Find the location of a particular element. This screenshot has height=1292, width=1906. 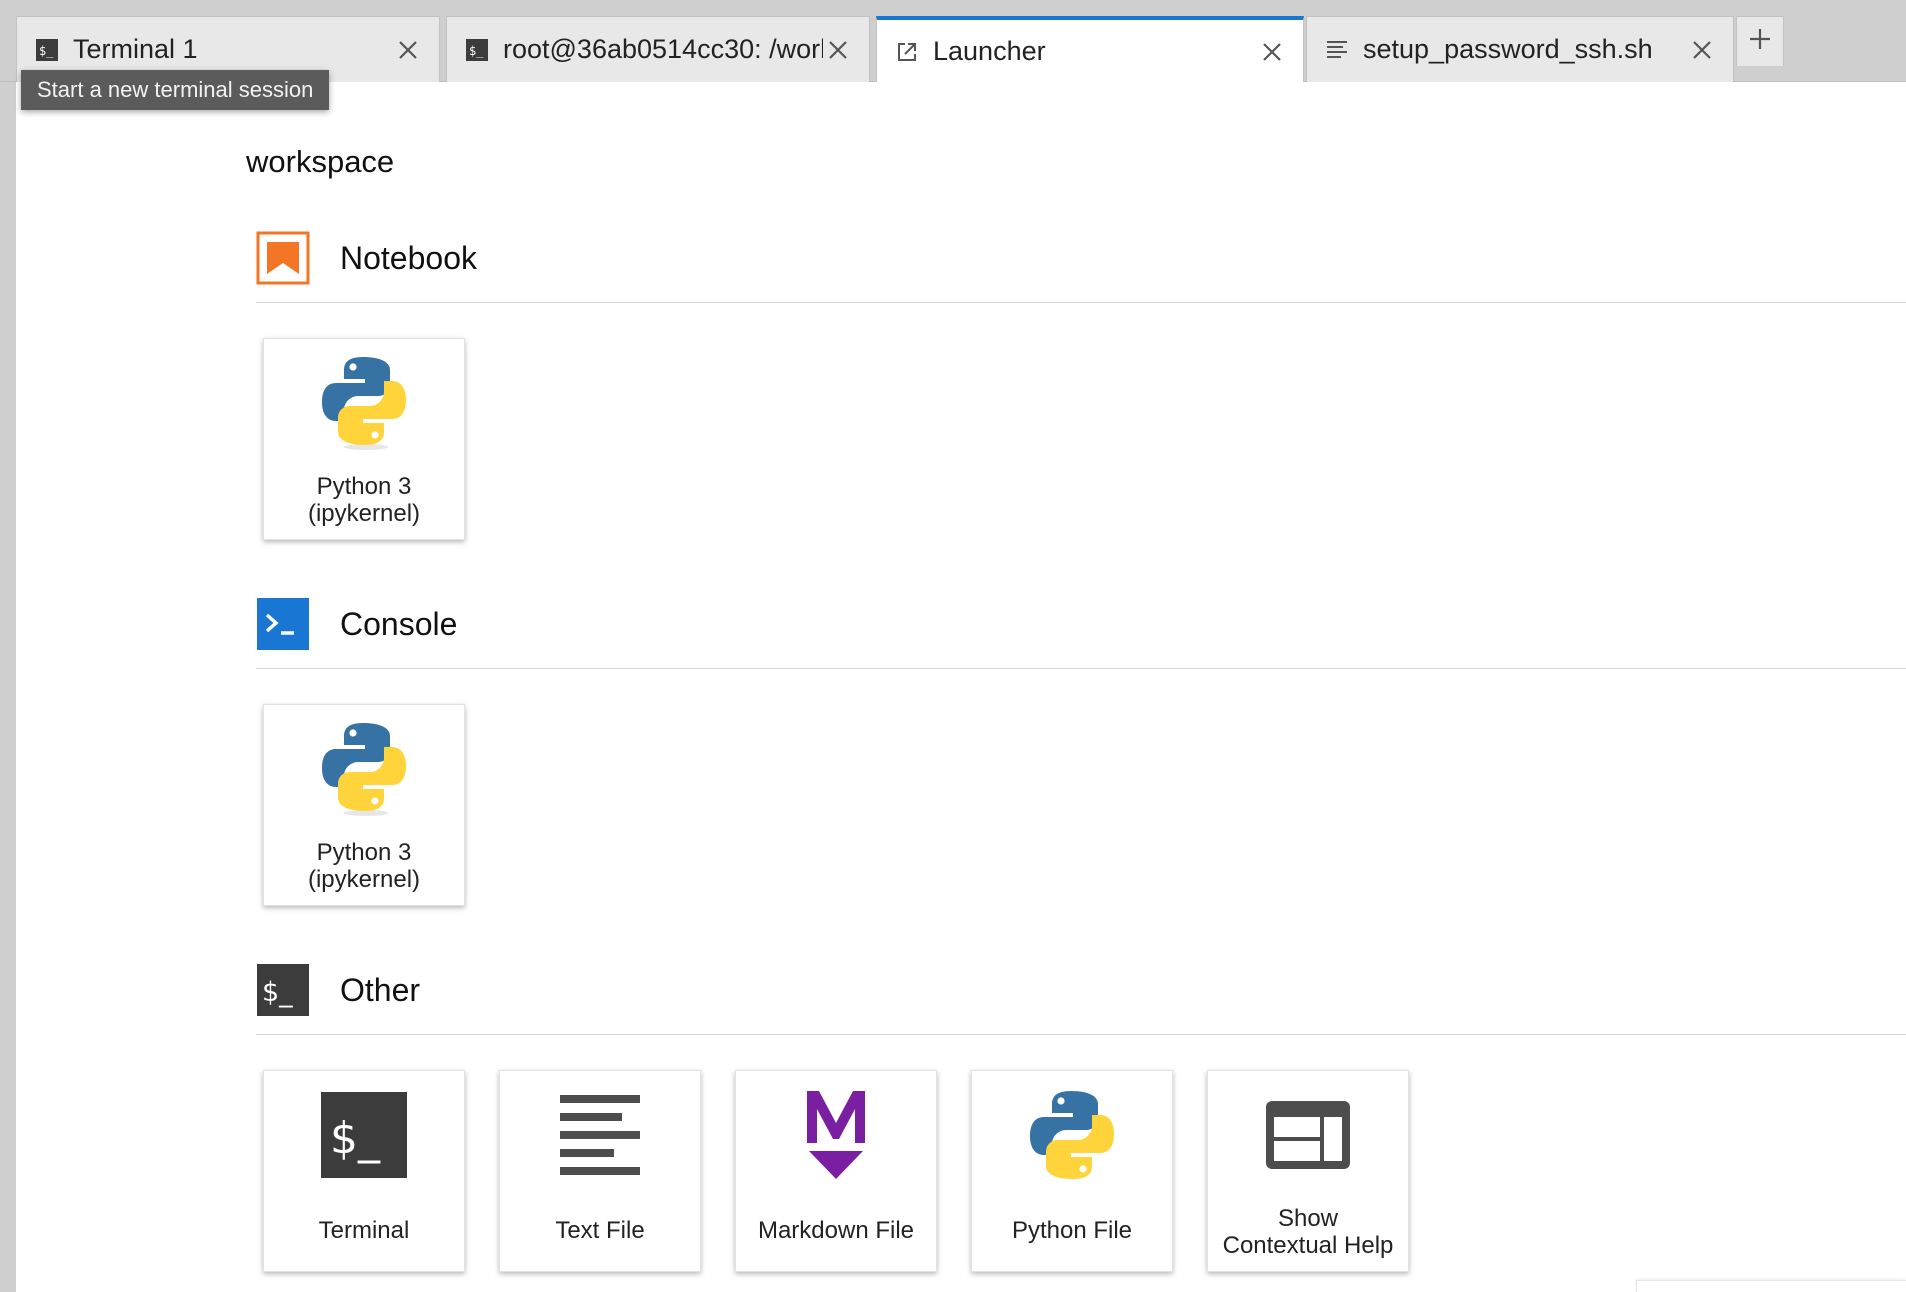

section-other: $_ Other is located at coordinates (1081, 990).